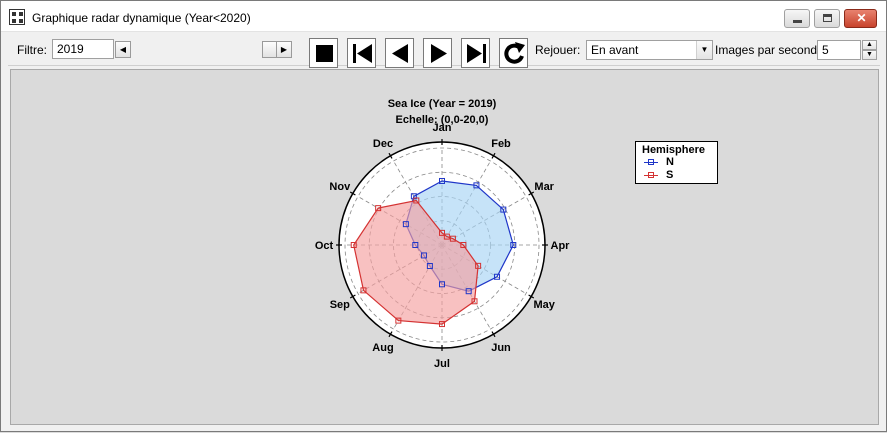  I want to click on chart-title: Sea Ice (Year = 2019), so click(442, 104).